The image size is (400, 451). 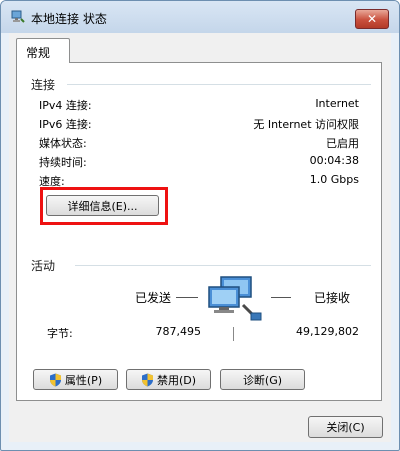 What do you see at coordinates (281, 297) in the screenshot?
I see `received-dash` at bounding box center [281, 297].